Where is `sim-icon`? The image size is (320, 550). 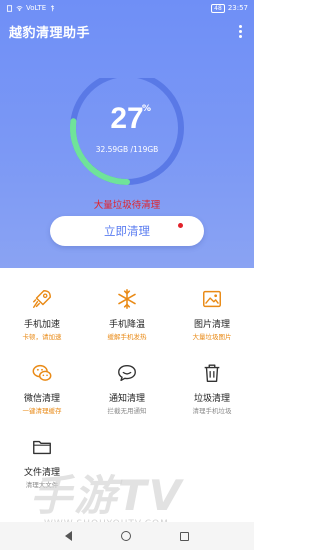
sim-icon is located at coordinates (9, 8).